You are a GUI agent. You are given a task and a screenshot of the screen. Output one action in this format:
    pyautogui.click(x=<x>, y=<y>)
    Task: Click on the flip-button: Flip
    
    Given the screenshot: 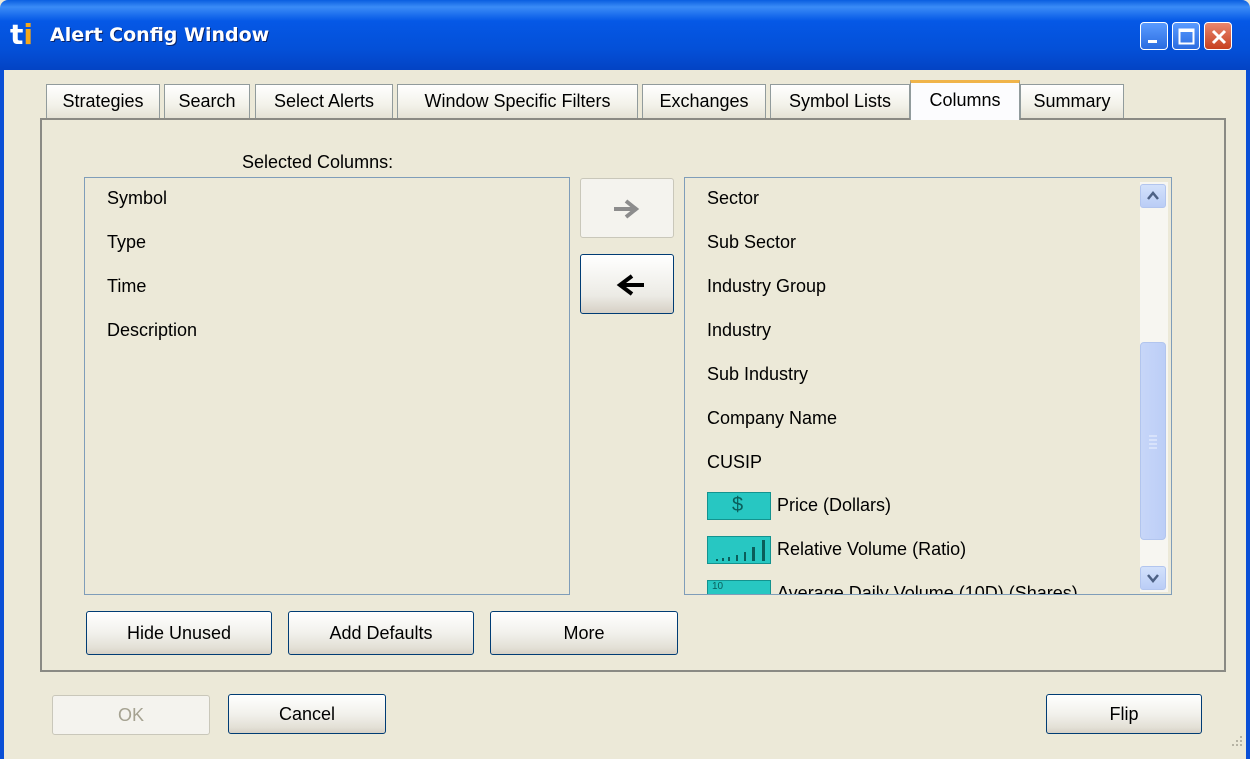 What is the action you would take?
    pyautogui.click(x=1124, y=714)
    